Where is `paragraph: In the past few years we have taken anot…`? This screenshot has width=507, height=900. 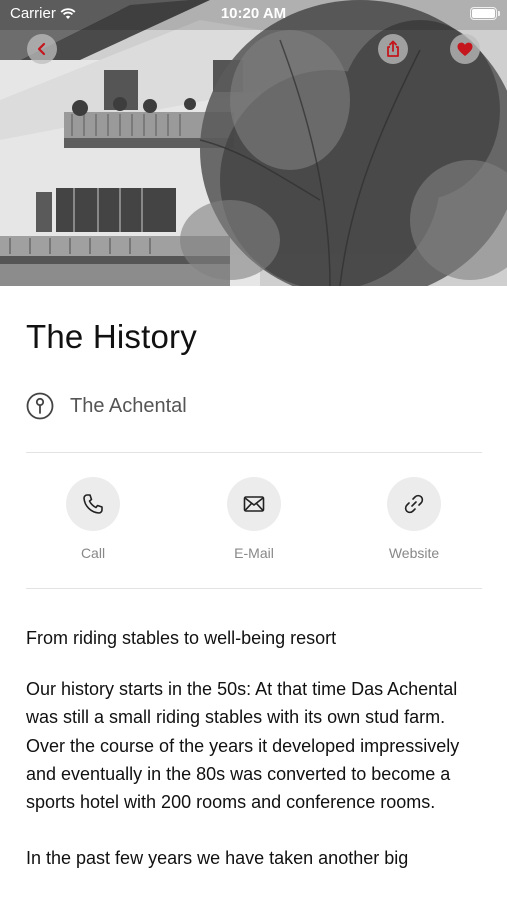 paragraph: In the past few years we have taken anot… is located at coordinates (217, 858).